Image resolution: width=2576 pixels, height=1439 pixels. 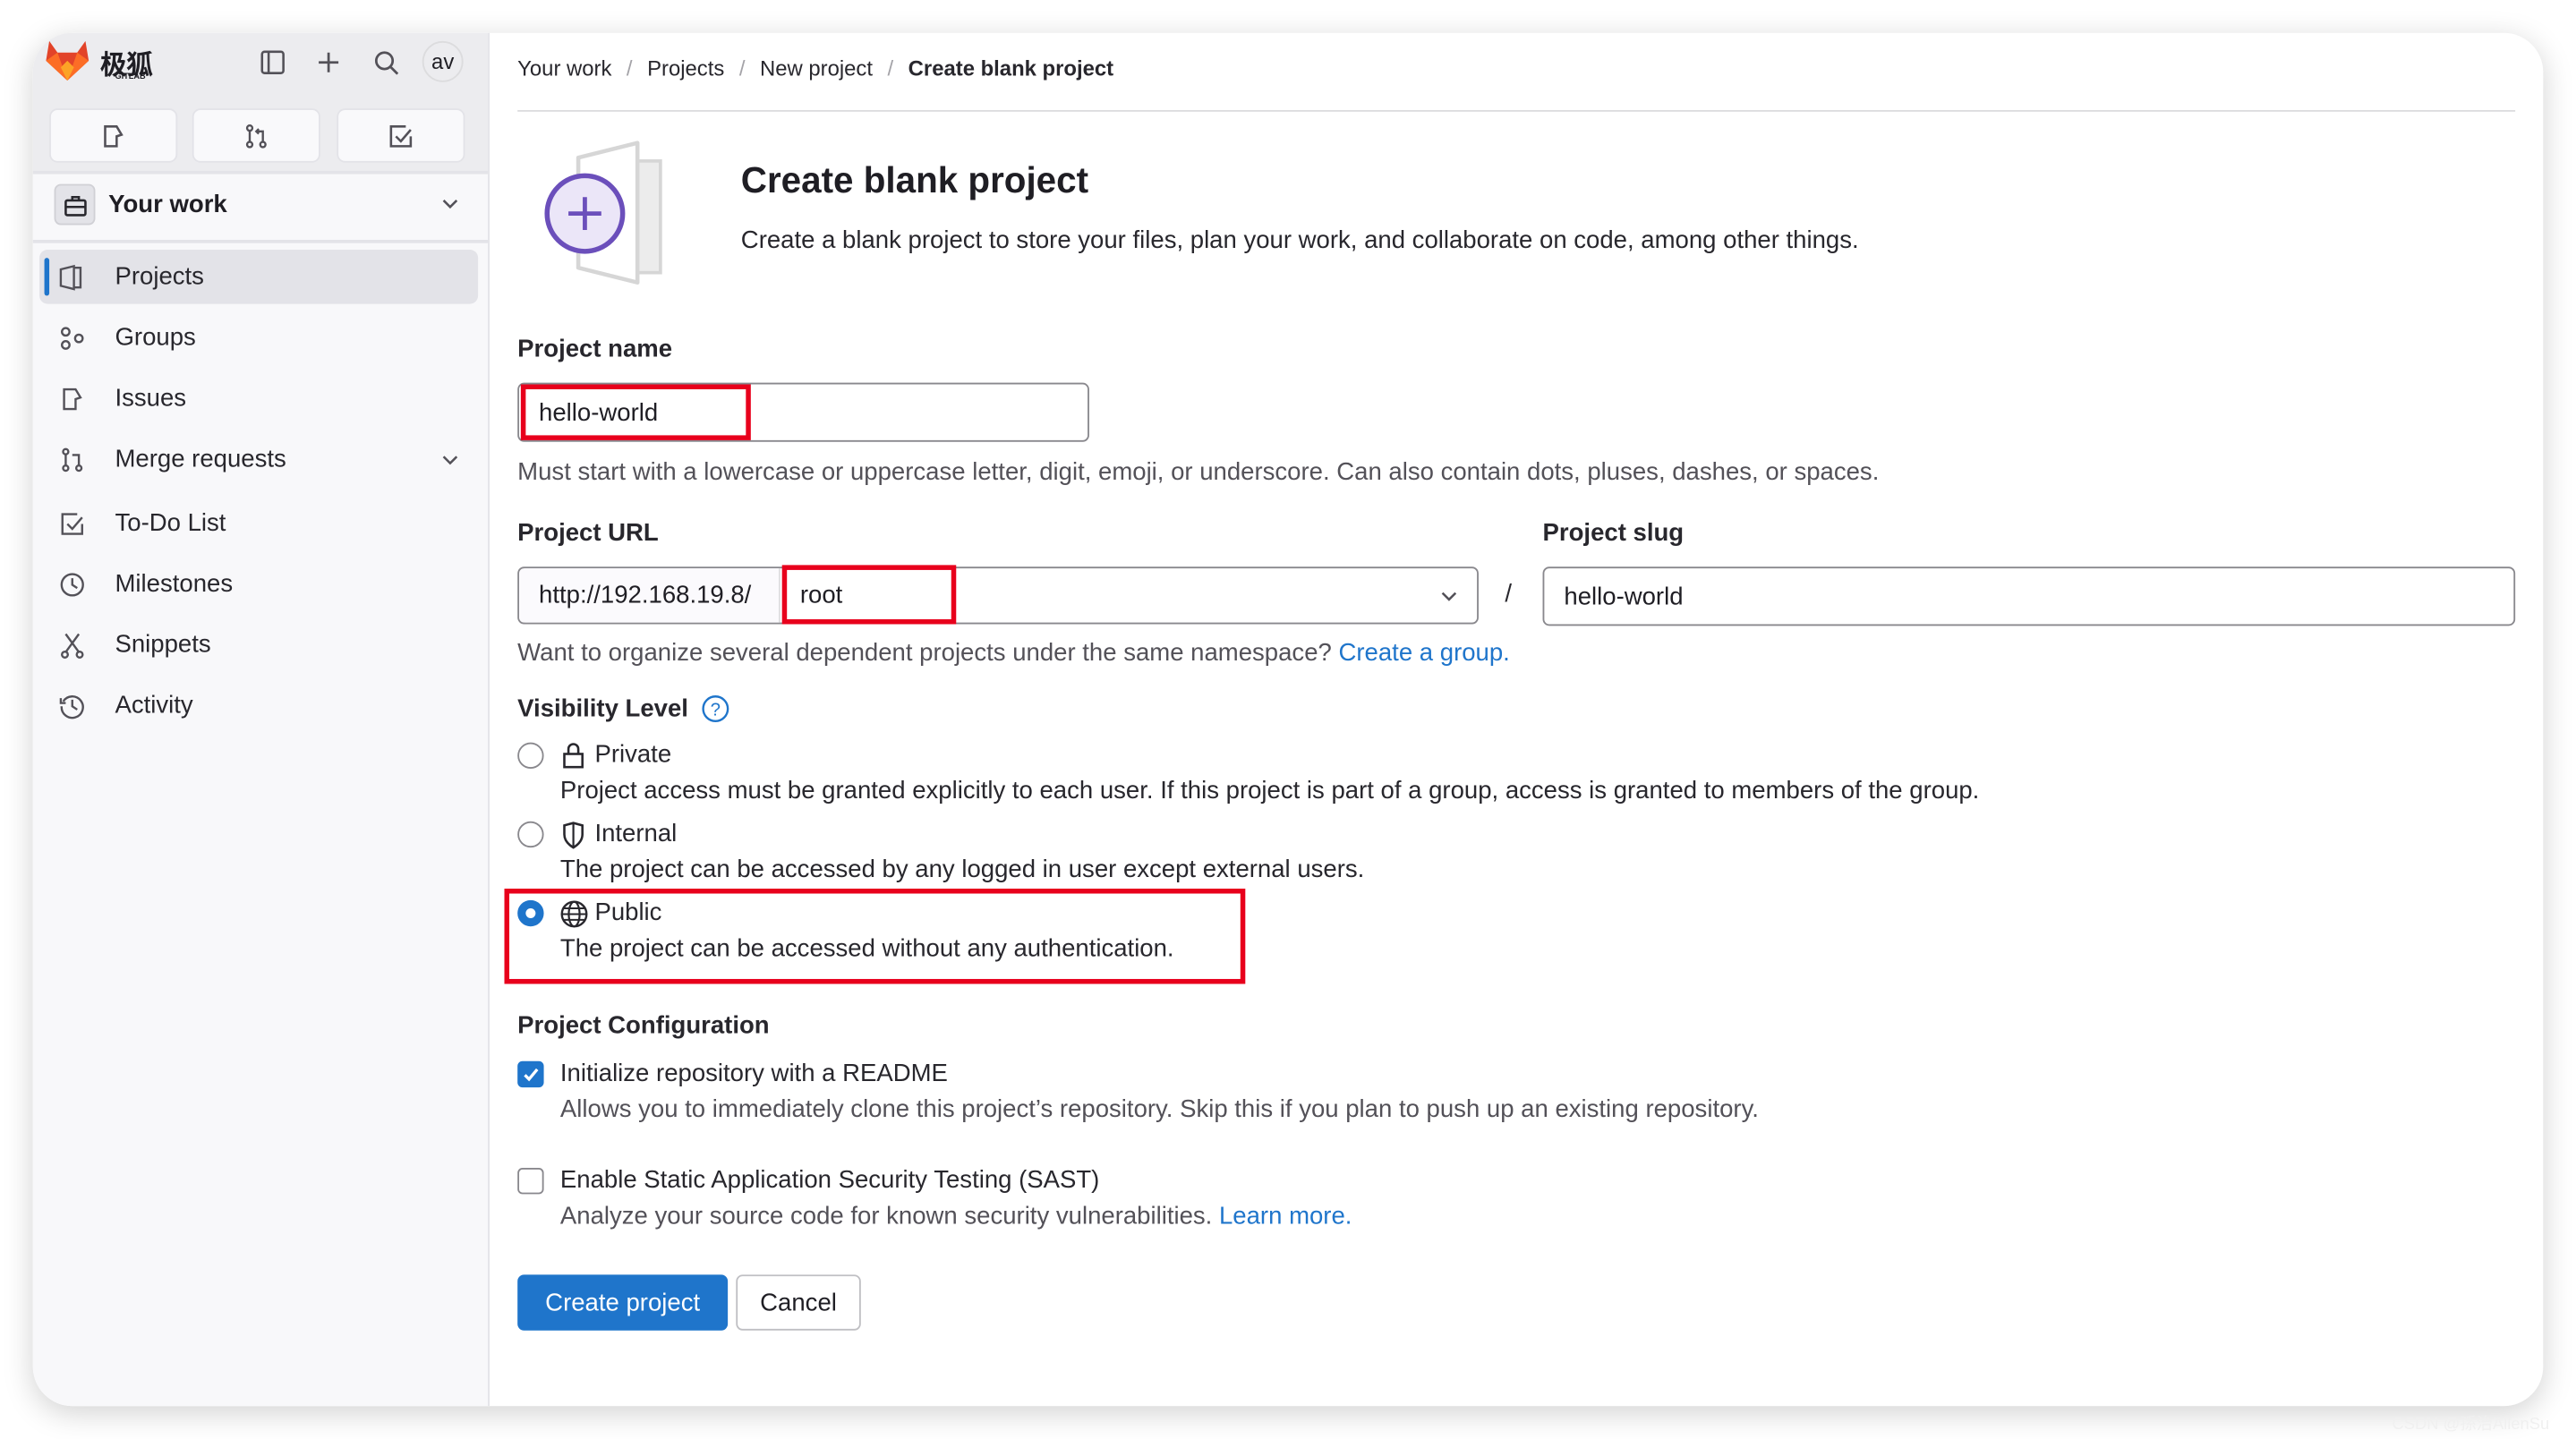 What do you see at coordinates (998, 595) in the screenshot?
I see `project-url-group: http://192.168.19.8/ root` at bounding box center [998, 595].